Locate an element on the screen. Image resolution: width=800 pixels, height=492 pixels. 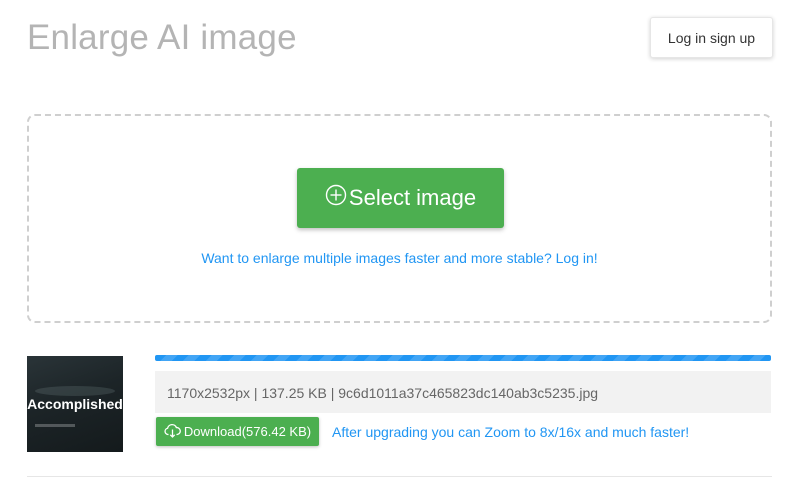
select-image-button: Select image is located at coordinates (400, 198).